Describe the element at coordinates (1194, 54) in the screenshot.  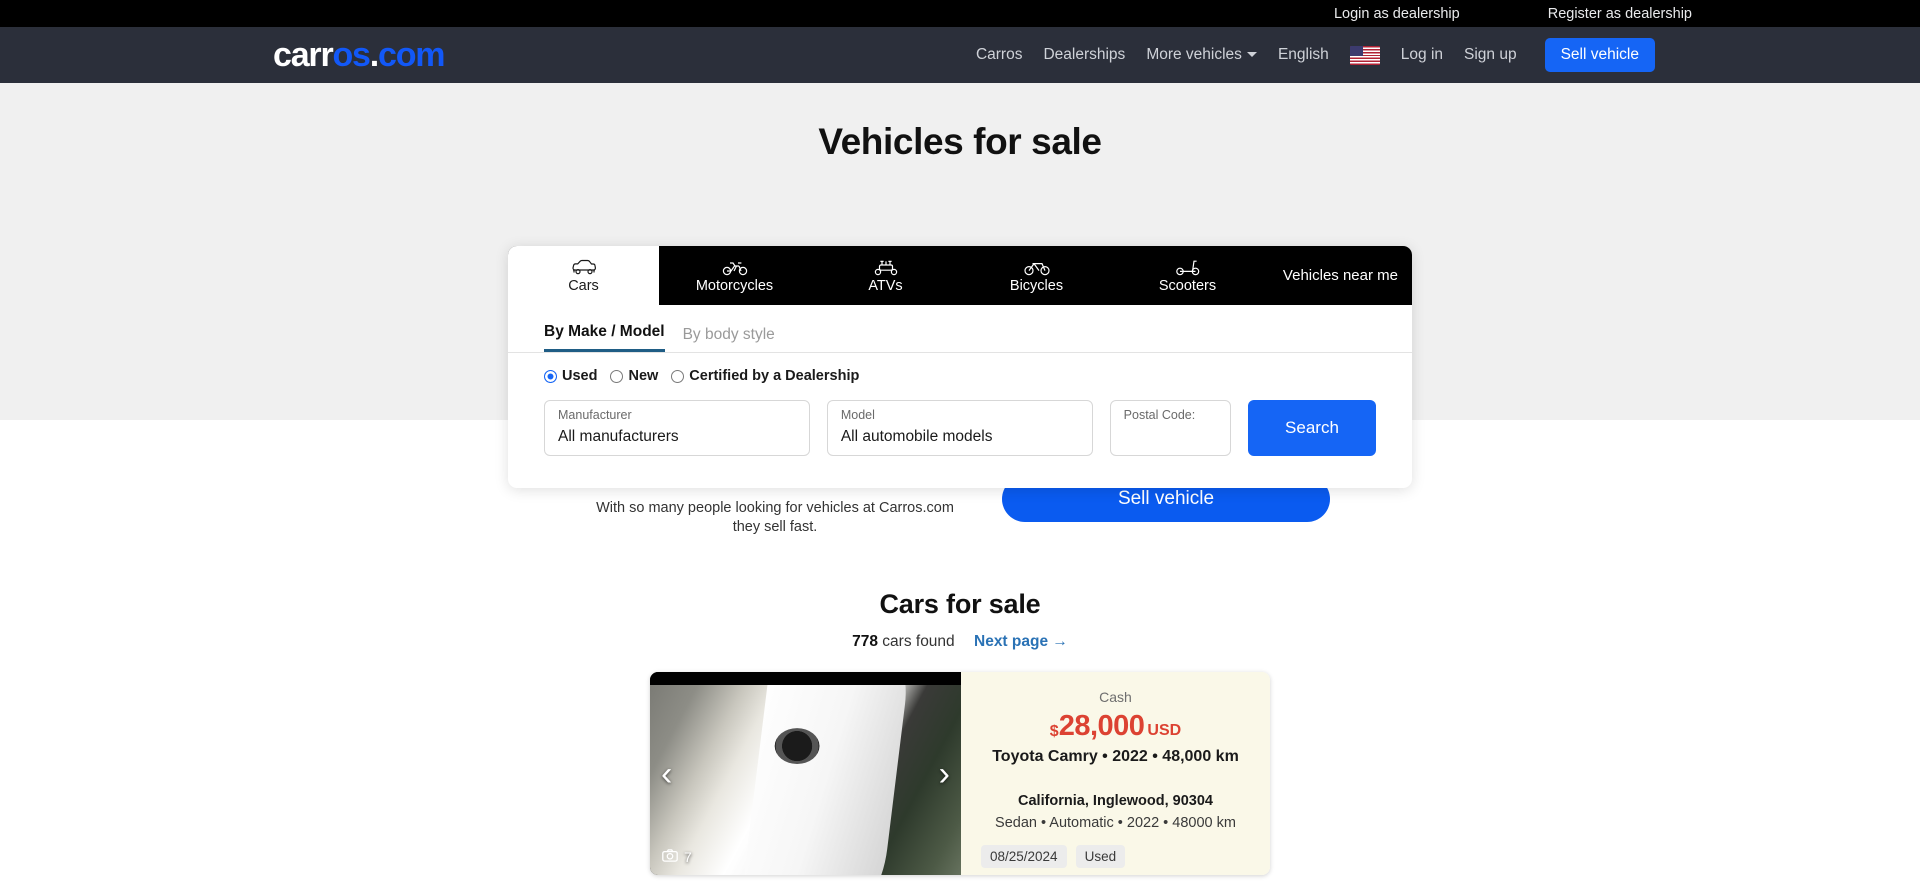
I see `nav-link-more-vehicles-label: More vehicles` at that location.